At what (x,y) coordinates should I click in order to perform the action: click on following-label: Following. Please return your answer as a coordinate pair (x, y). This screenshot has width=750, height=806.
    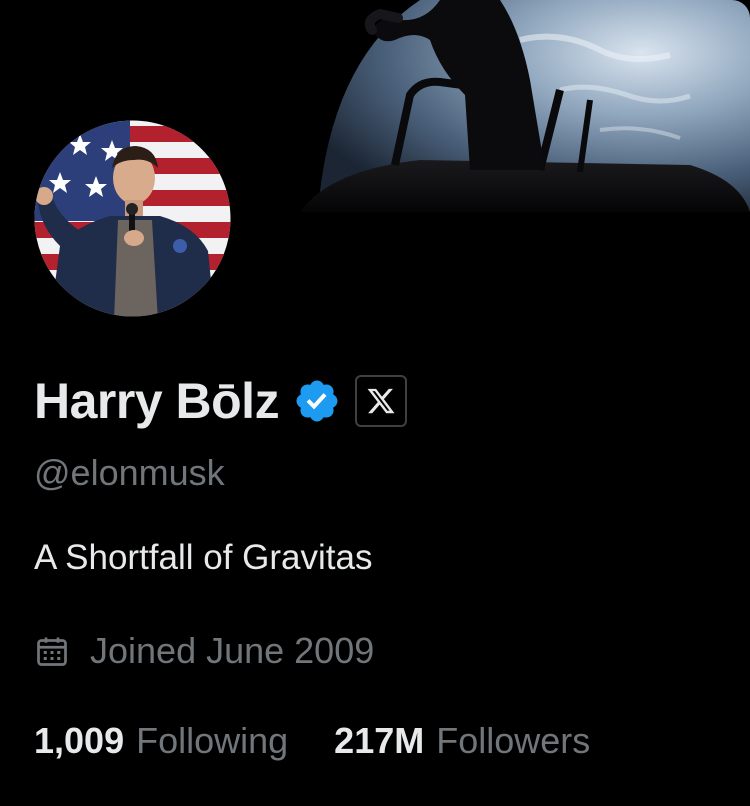
    Looking at the image, I should click on (212, 740).